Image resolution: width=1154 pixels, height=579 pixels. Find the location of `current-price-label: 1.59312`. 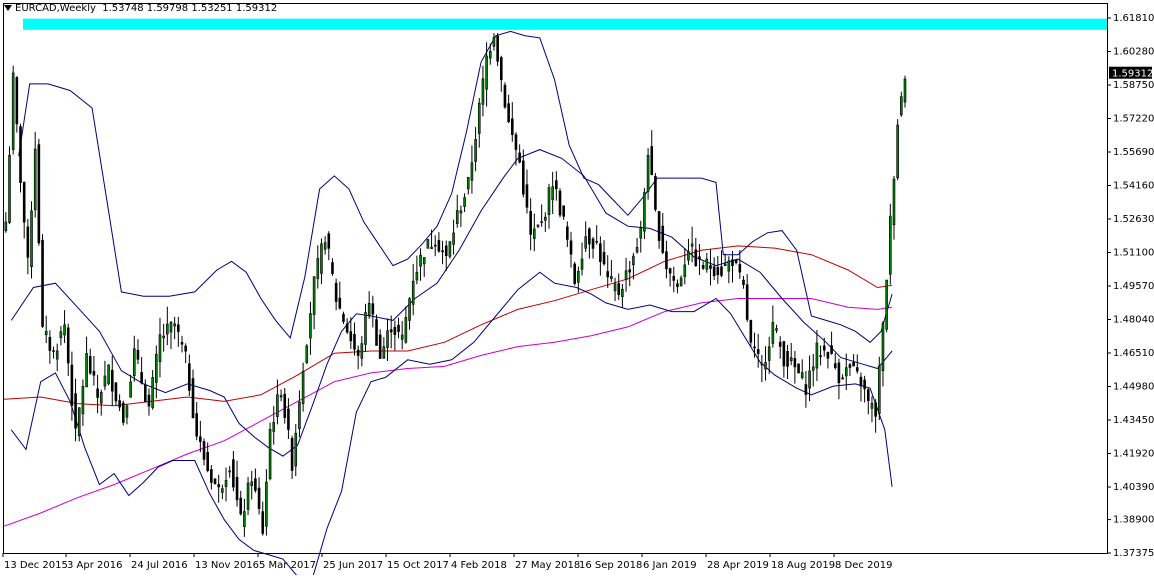

current-price-label: 1.59312 is located at coordinates (1132, 74).